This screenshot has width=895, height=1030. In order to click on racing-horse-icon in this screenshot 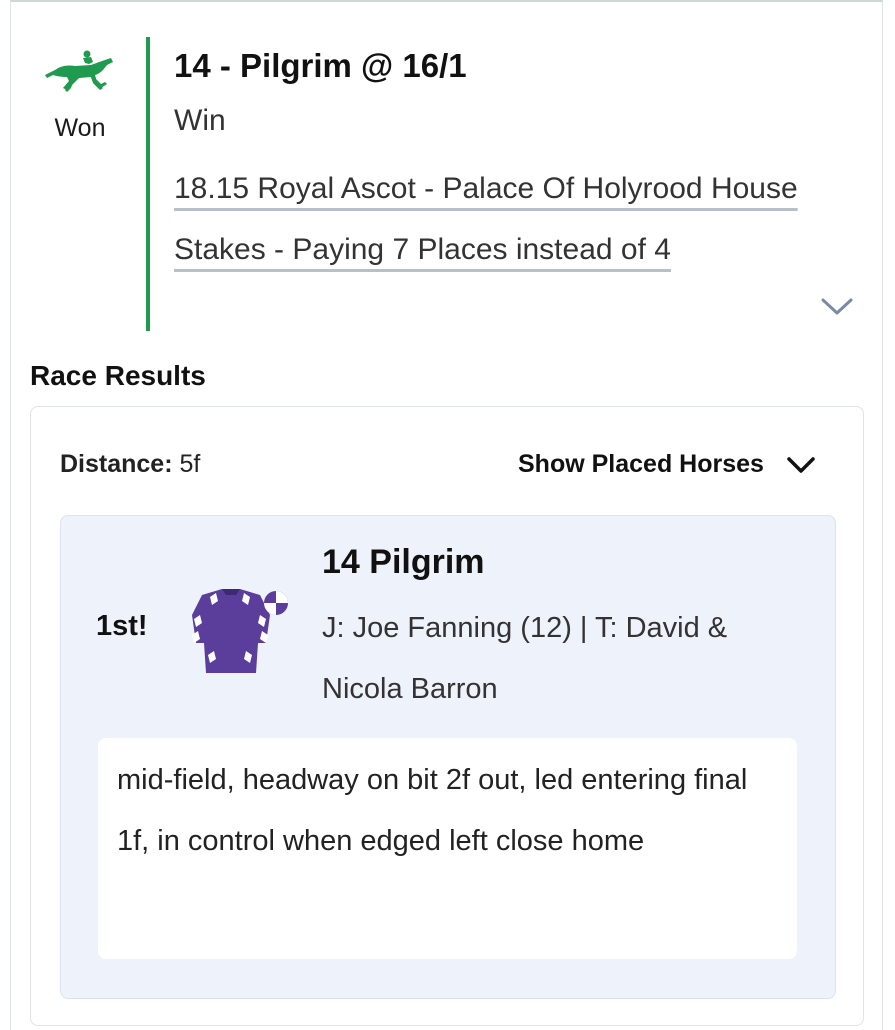, I will do `click(79, 71)`.